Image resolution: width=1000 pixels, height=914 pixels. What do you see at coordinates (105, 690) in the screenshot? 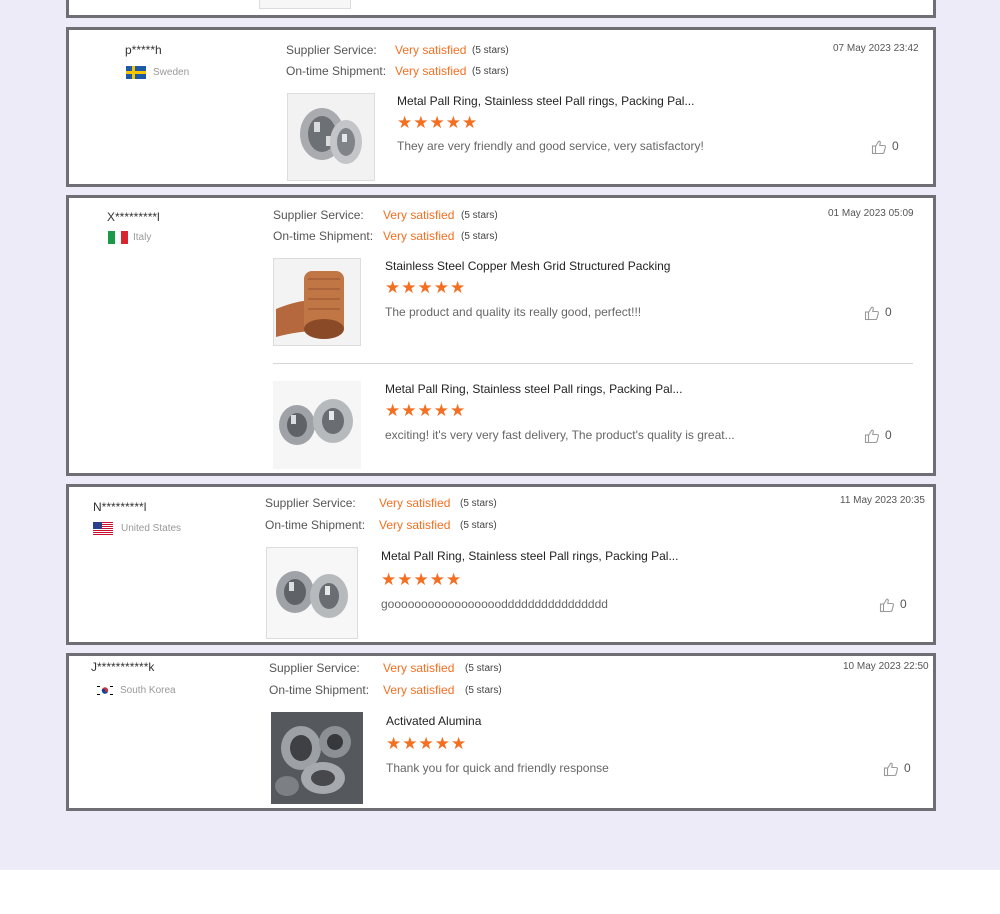
I see `south-korea-flag-icon` at bounding box center [105, 690].